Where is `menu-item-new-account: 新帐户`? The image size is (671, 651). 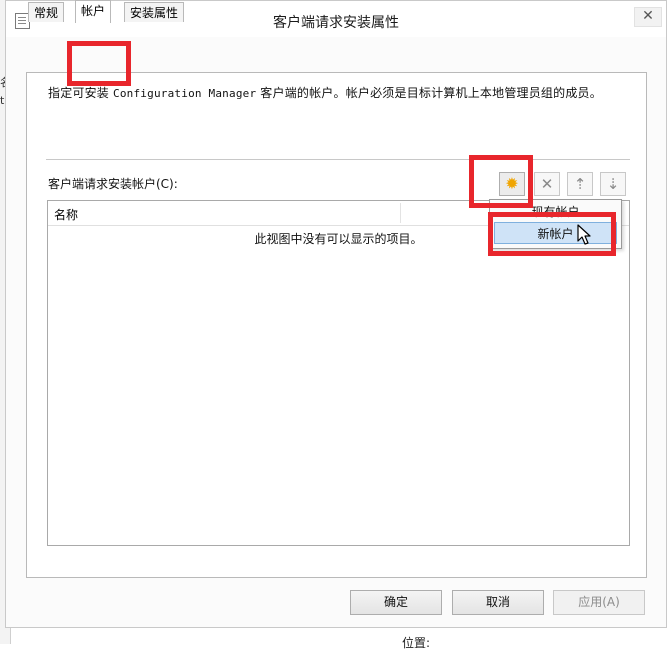
menu-item-new-account: 新帐户 is located at coordinates (555, 233).